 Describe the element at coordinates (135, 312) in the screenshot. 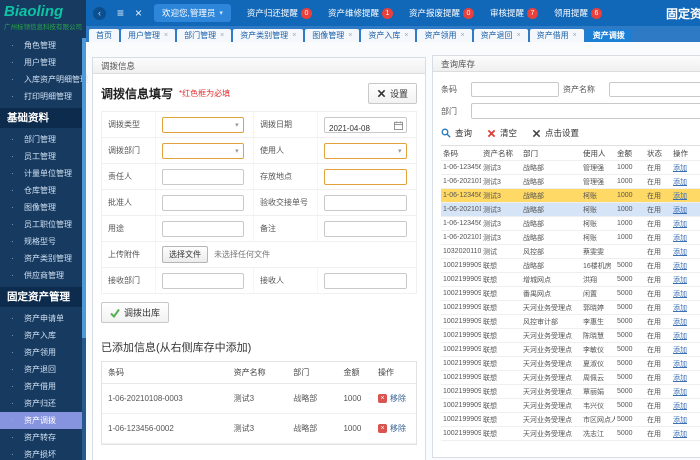

I see `transfer-out-button: 调拨出库` at that location.